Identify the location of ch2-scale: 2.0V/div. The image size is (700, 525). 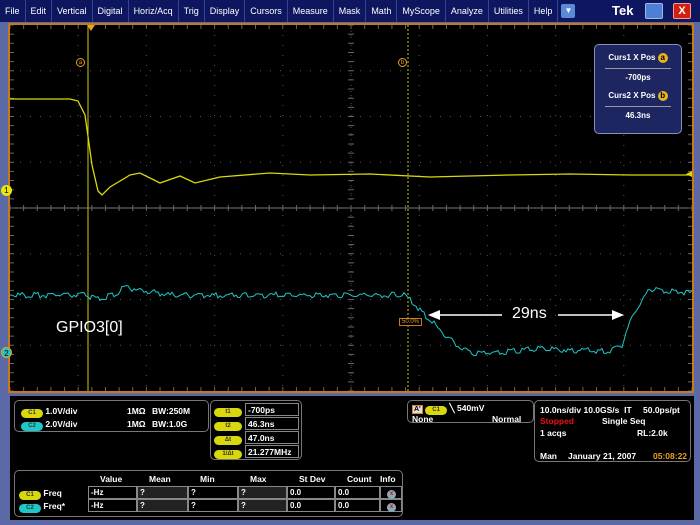
(61, 424).